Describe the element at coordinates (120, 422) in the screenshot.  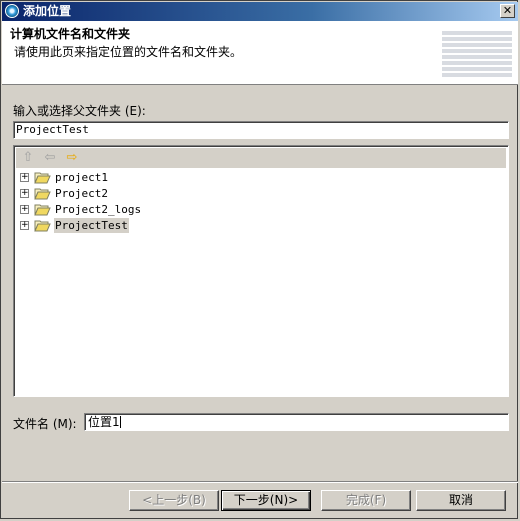
I see `text-caret` at that location.